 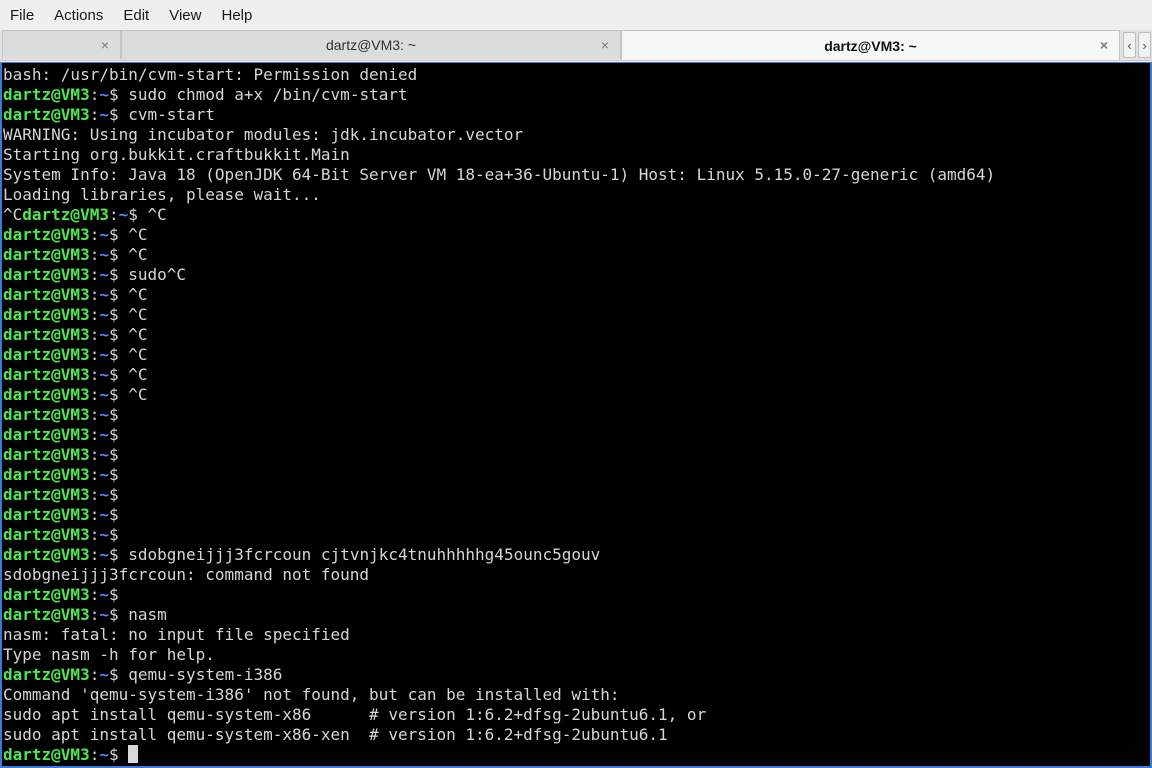 I want to click on menu-file: File, so click(x=22, y=15).